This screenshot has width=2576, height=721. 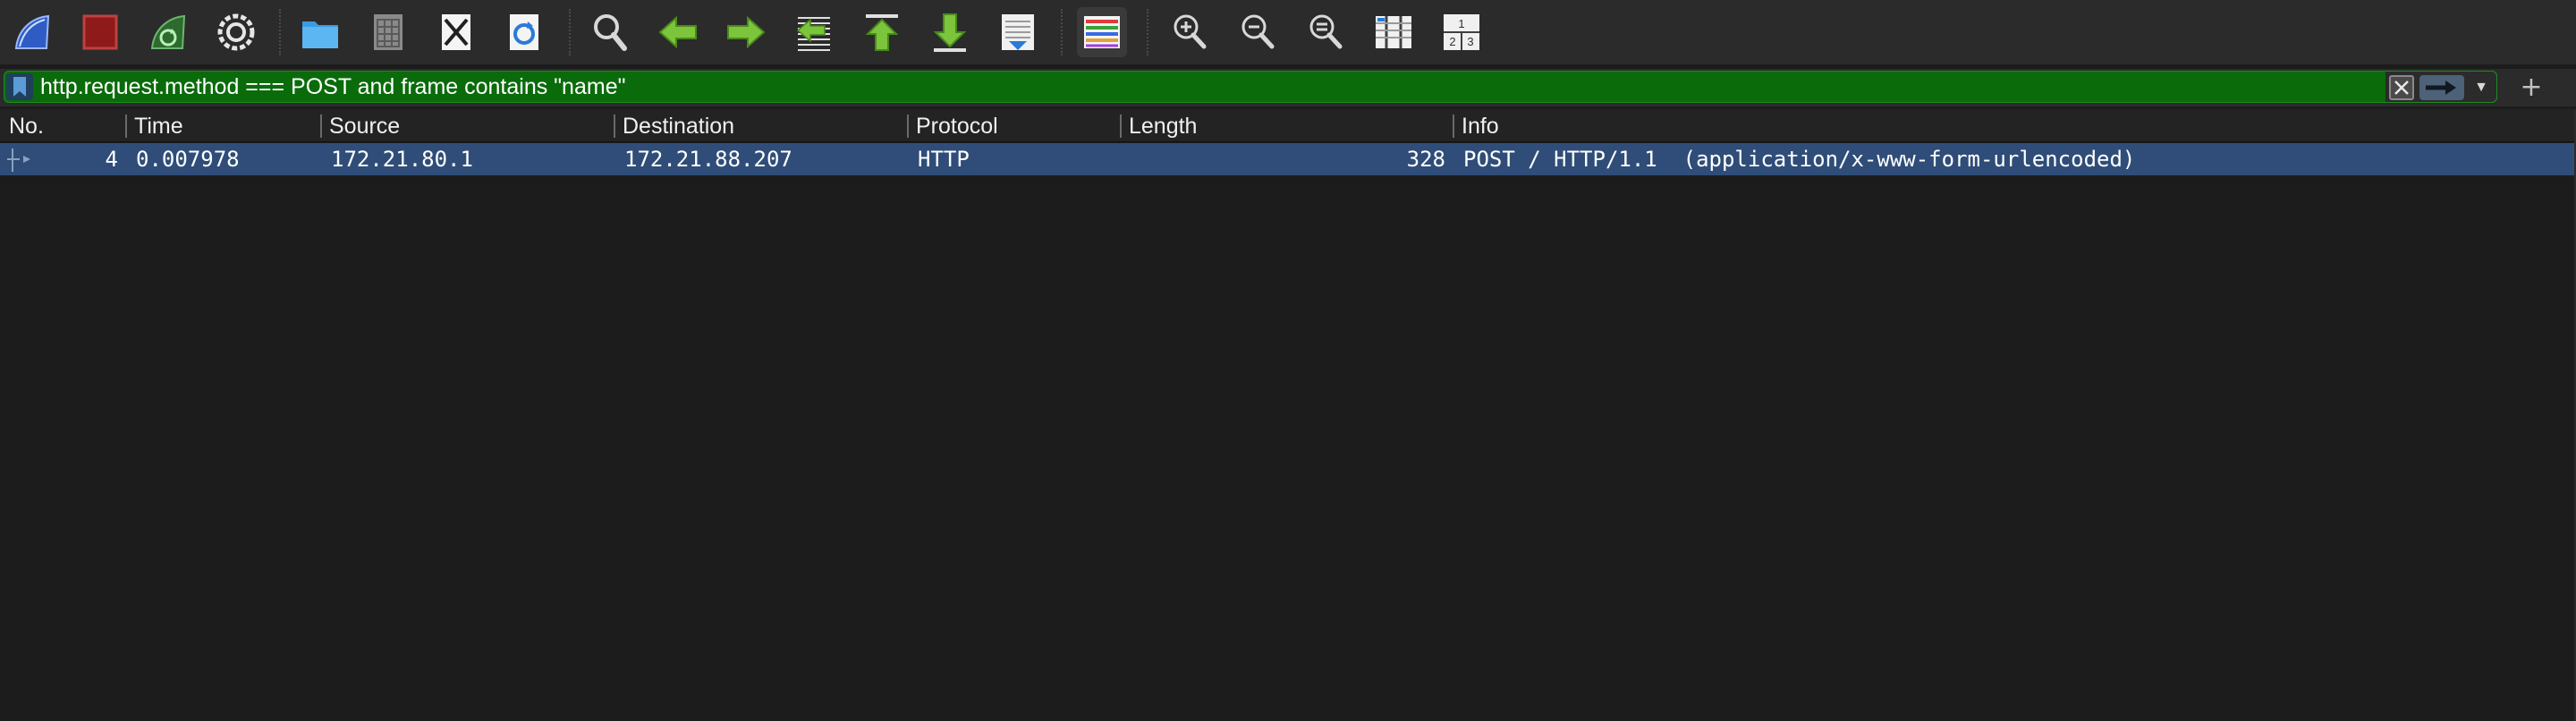 I want to click on stop-capture-icon, so click(x=100, y=32).